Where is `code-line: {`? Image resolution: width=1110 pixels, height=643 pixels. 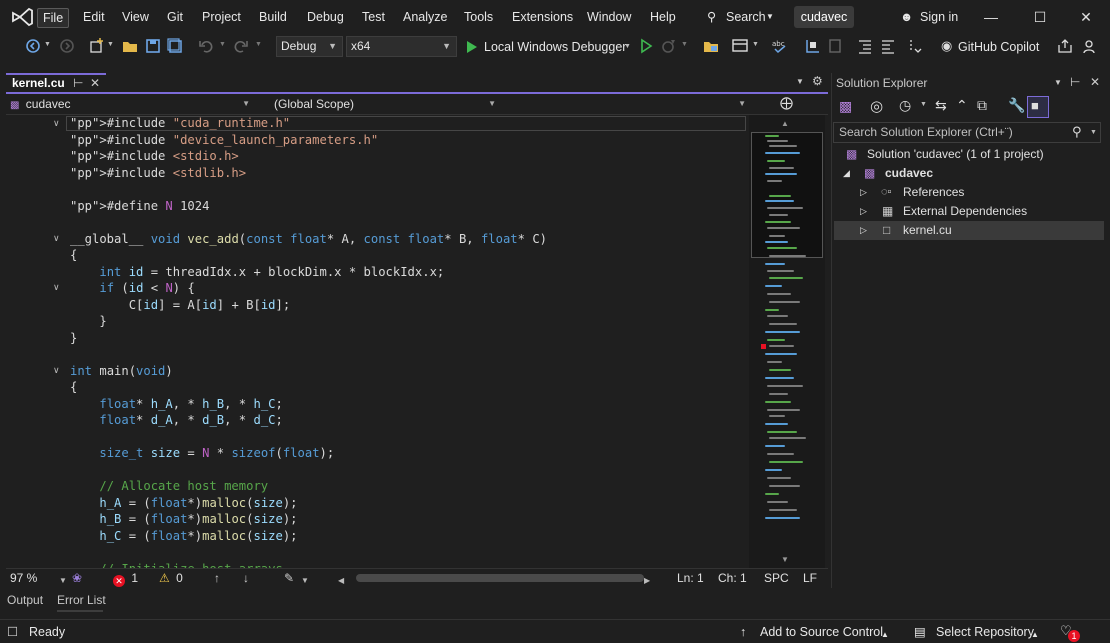 code-line: { is located at coordinates (308, 387).